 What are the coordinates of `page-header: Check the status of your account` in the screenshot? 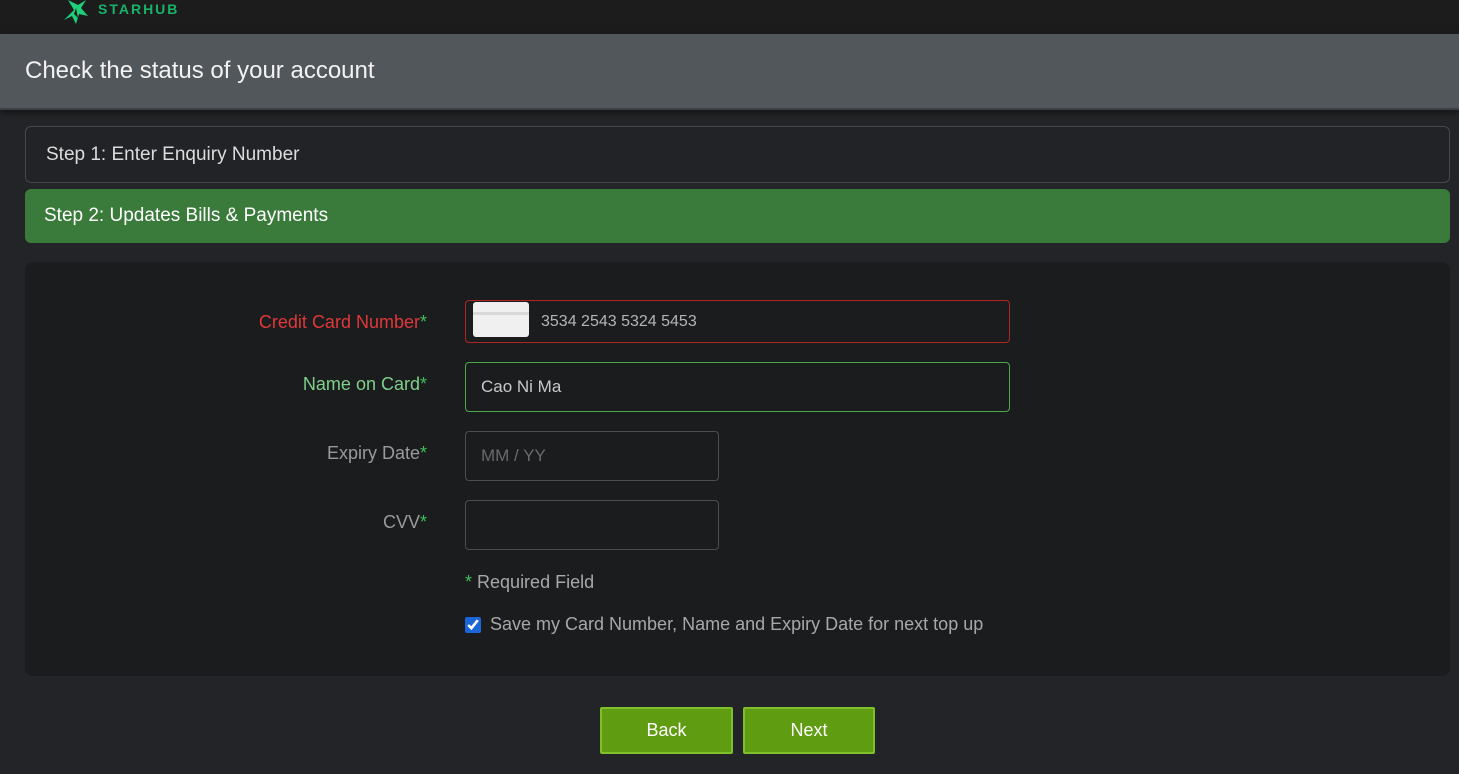 It's located at (729, 72).